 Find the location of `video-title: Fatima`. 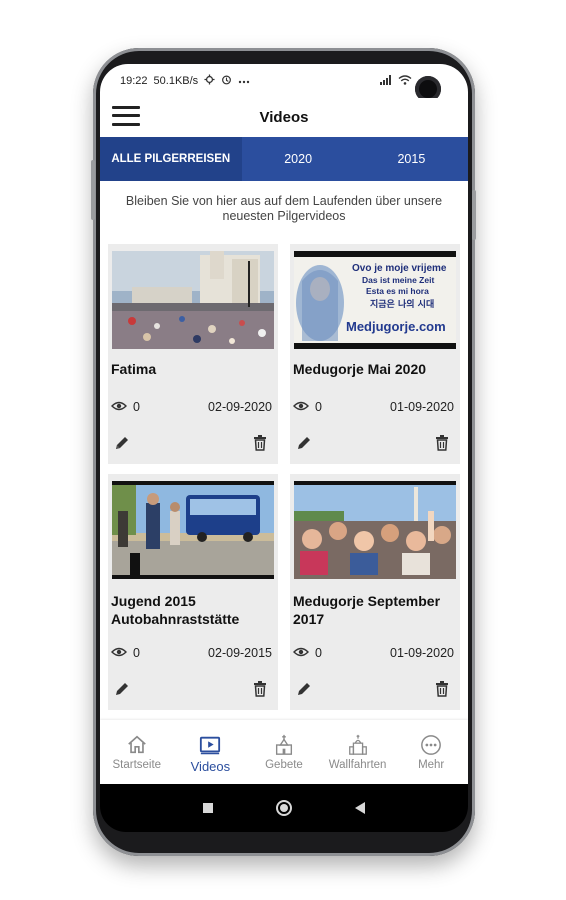

video-title: Fatima is located at coordinates (134, 369).